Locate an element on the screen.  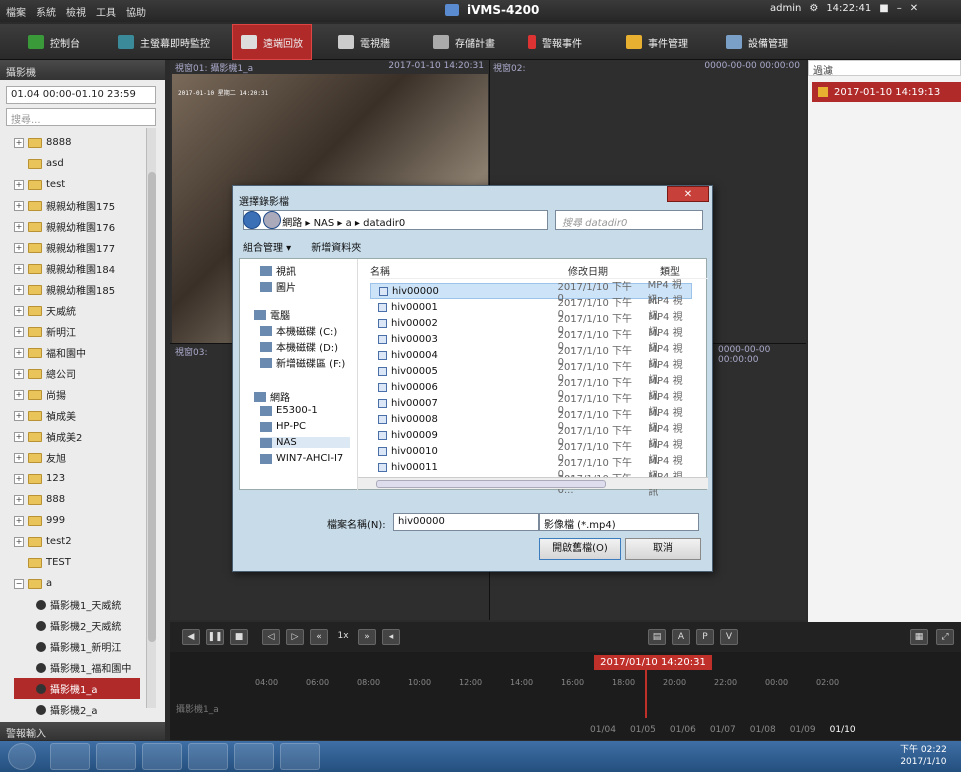
menu-system: 系統 is located at coordinates (46, 11).